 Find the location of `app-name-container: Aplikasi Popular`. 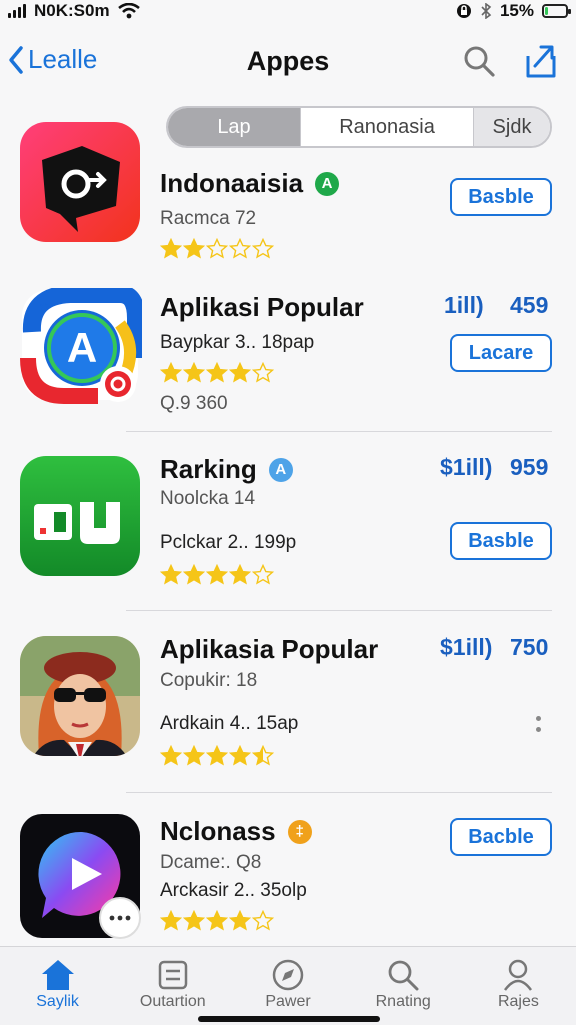

app-name-container: Aplikasi Popular is located at coordinates (262, 307).